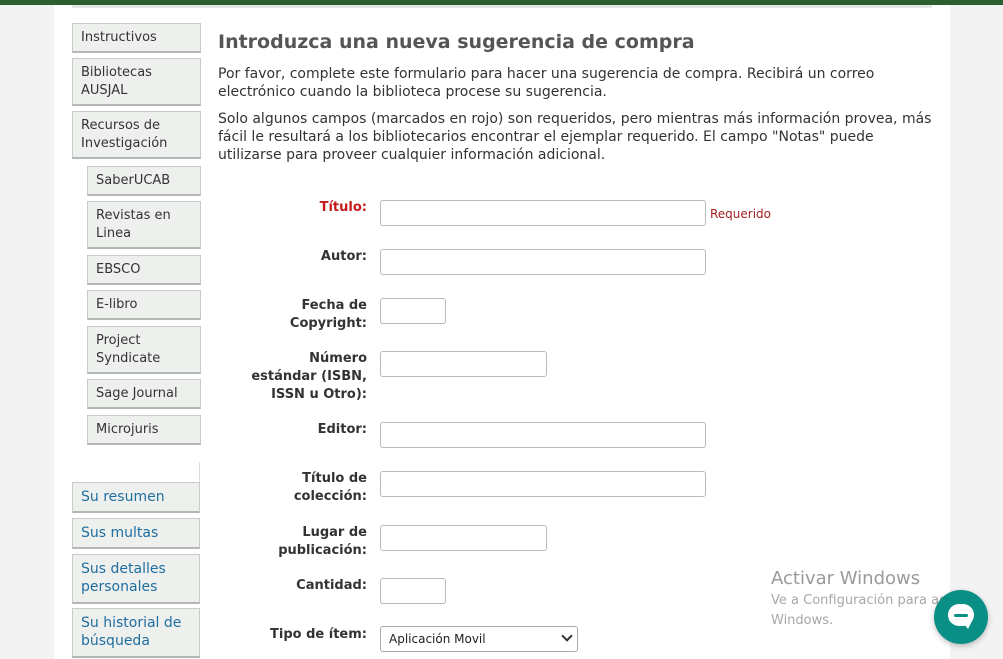 This screenshot has width=1003, height=659. I want to click on item-type-label: Tipo de ítem:, so click(318, 634).